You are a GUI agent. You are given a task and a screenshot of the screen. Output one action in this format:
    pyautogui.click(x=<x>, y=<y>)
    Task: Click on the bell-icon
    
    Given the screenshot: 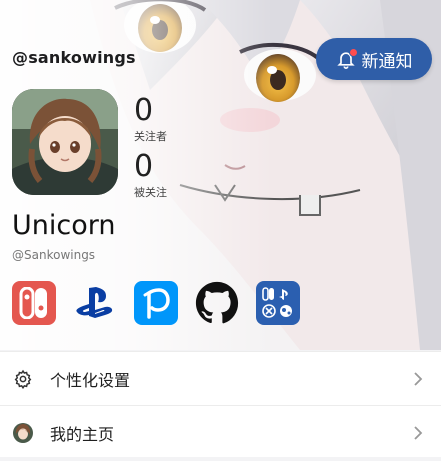 What is the action you would take?
    pyautogui.click(x=347, y=58)
    